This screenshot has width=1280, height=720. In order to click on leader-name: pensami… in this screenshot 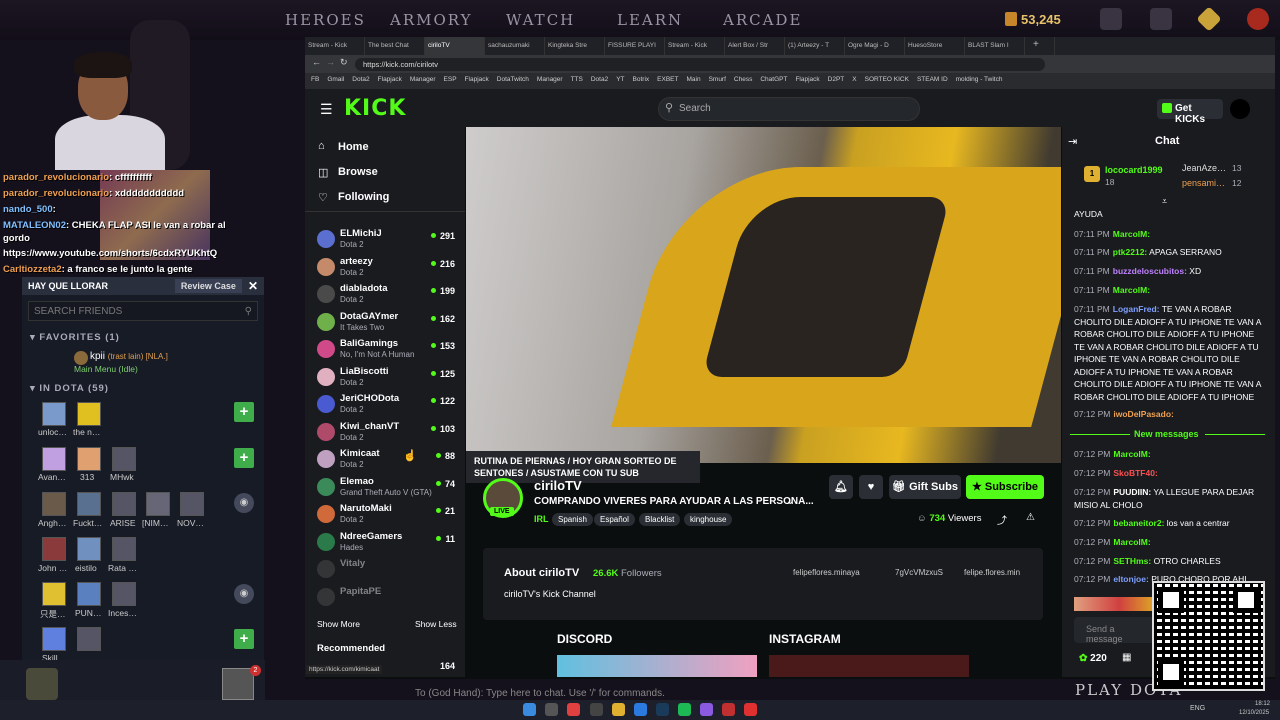, I will do `click(1203, 183)`.